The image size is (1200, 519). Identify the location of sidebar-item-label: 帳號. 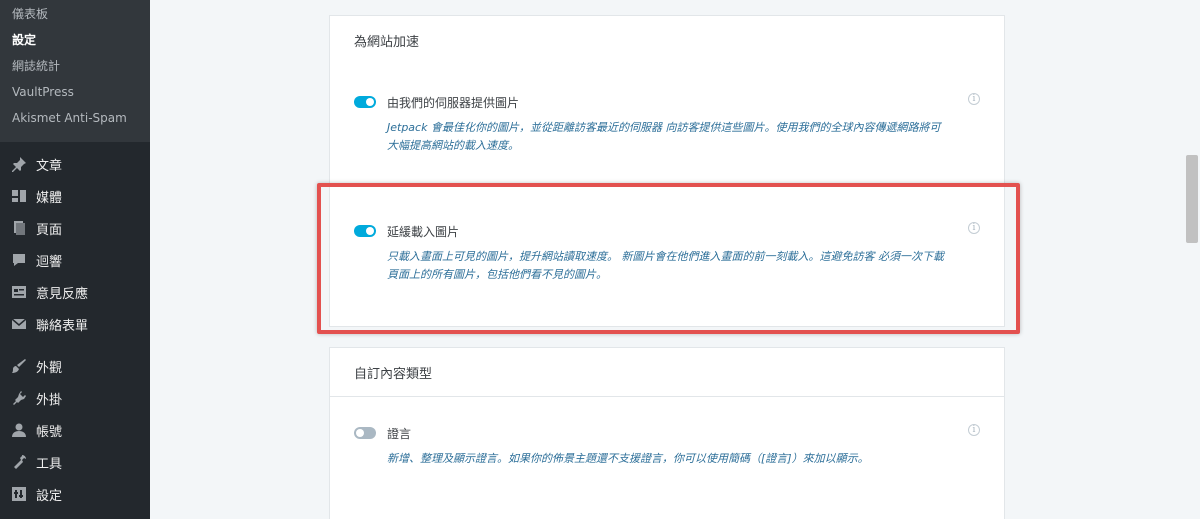
(49, 432).